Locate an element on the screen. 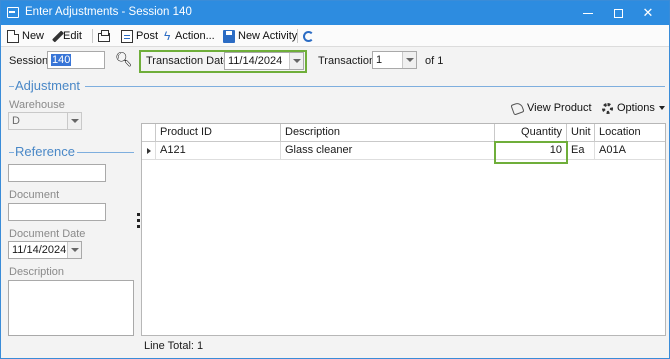  column-header-product-id: Product ID is located at coordinates (218, 133).